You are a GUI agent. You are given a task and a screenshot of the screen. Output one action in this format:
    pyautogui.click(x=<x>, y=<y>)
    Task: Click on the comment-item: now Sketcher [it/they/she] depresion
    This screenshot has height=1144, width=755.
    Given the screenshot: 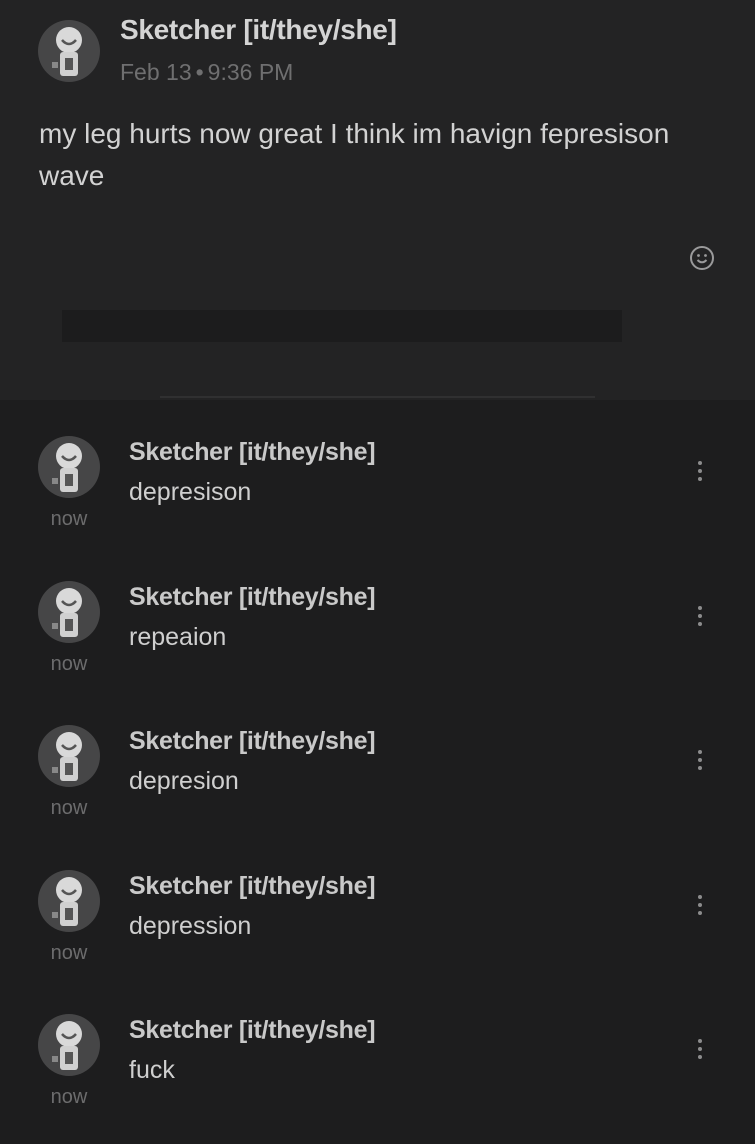 What is the action you would take?
    pyautogui.click(x=377, y=790)
    